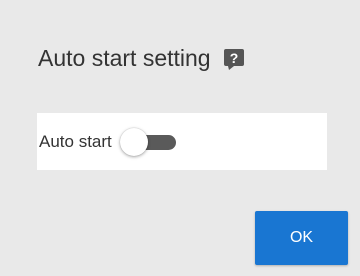  I want to click on dialog-title: Auto start setting, so click(124, 57).